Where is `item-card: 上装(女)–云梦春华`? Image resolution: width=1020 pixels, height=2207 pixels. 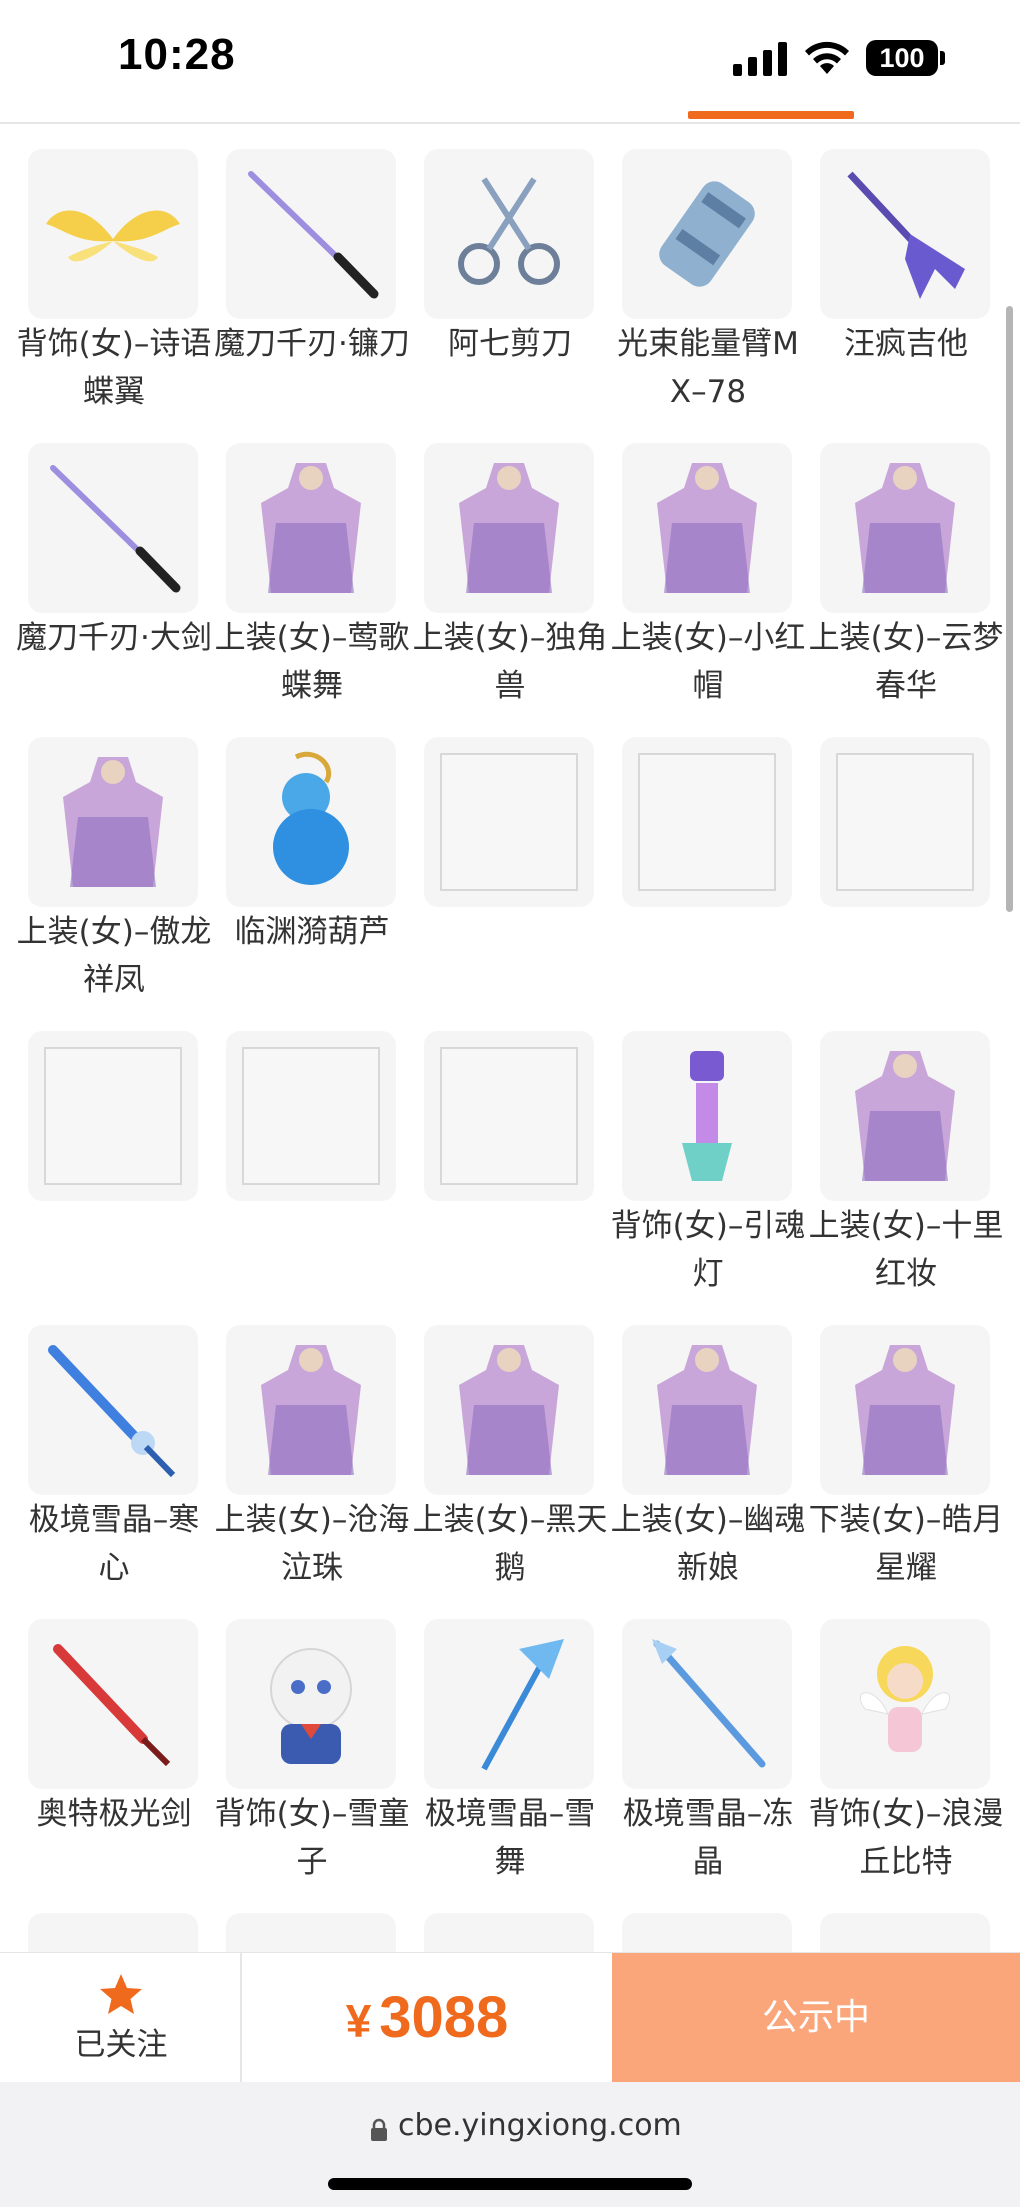 item-card: 上装(女)–云梦春华 is located at coordinates (897, 565).